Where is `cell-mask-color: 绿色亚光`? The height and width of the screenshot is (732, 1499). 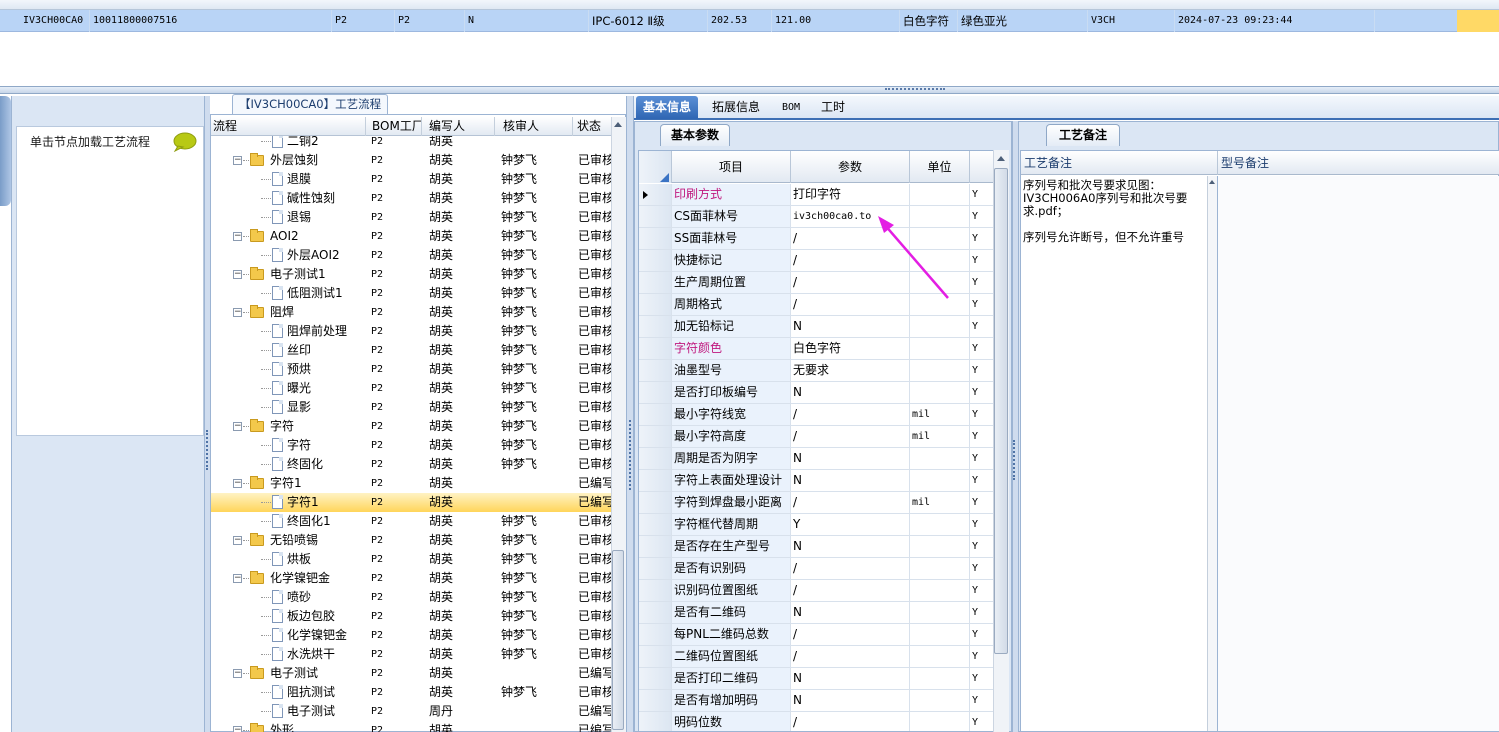
cell-mask-color: 绿色亚光 is located at coordinates (1023, 21).